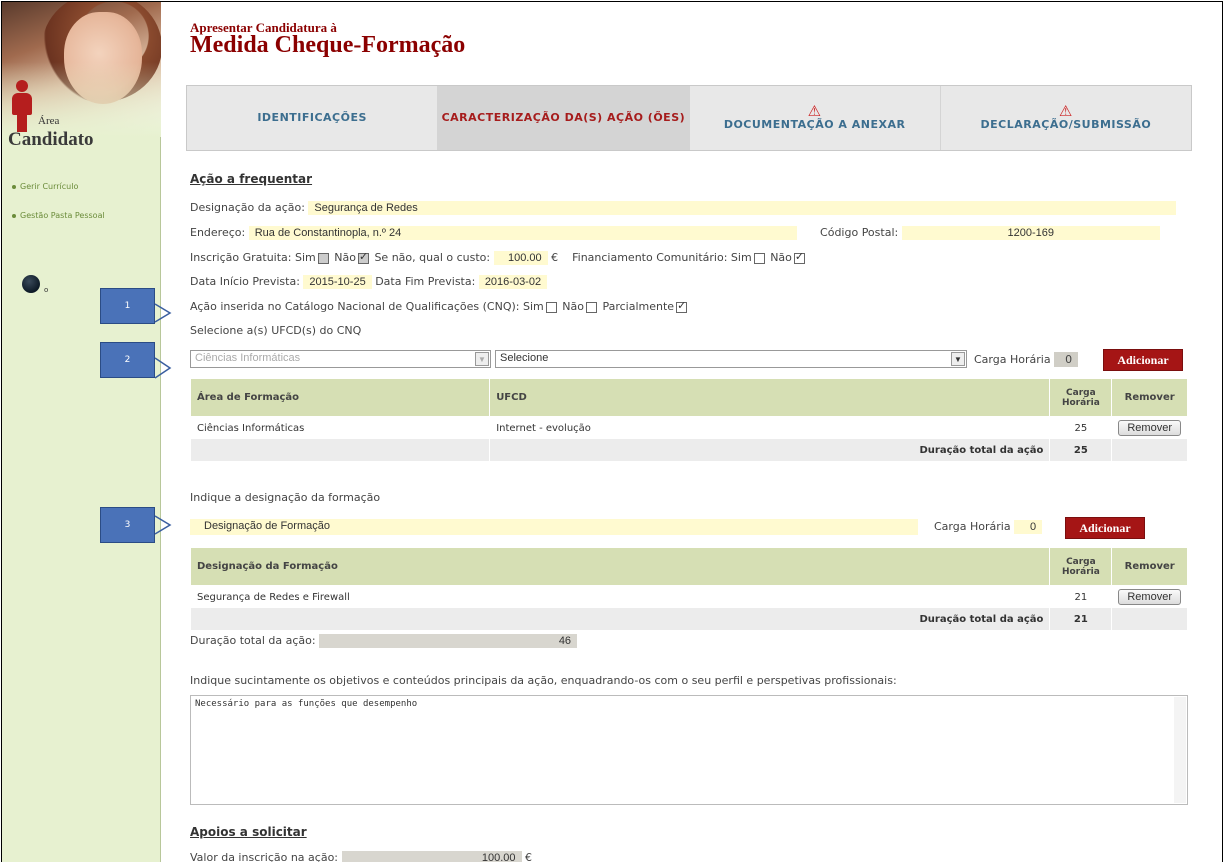  What do you see at coordinates (163, 419) in the screenshot?
I see `callout-arrows` at bounding box center [163, 419].